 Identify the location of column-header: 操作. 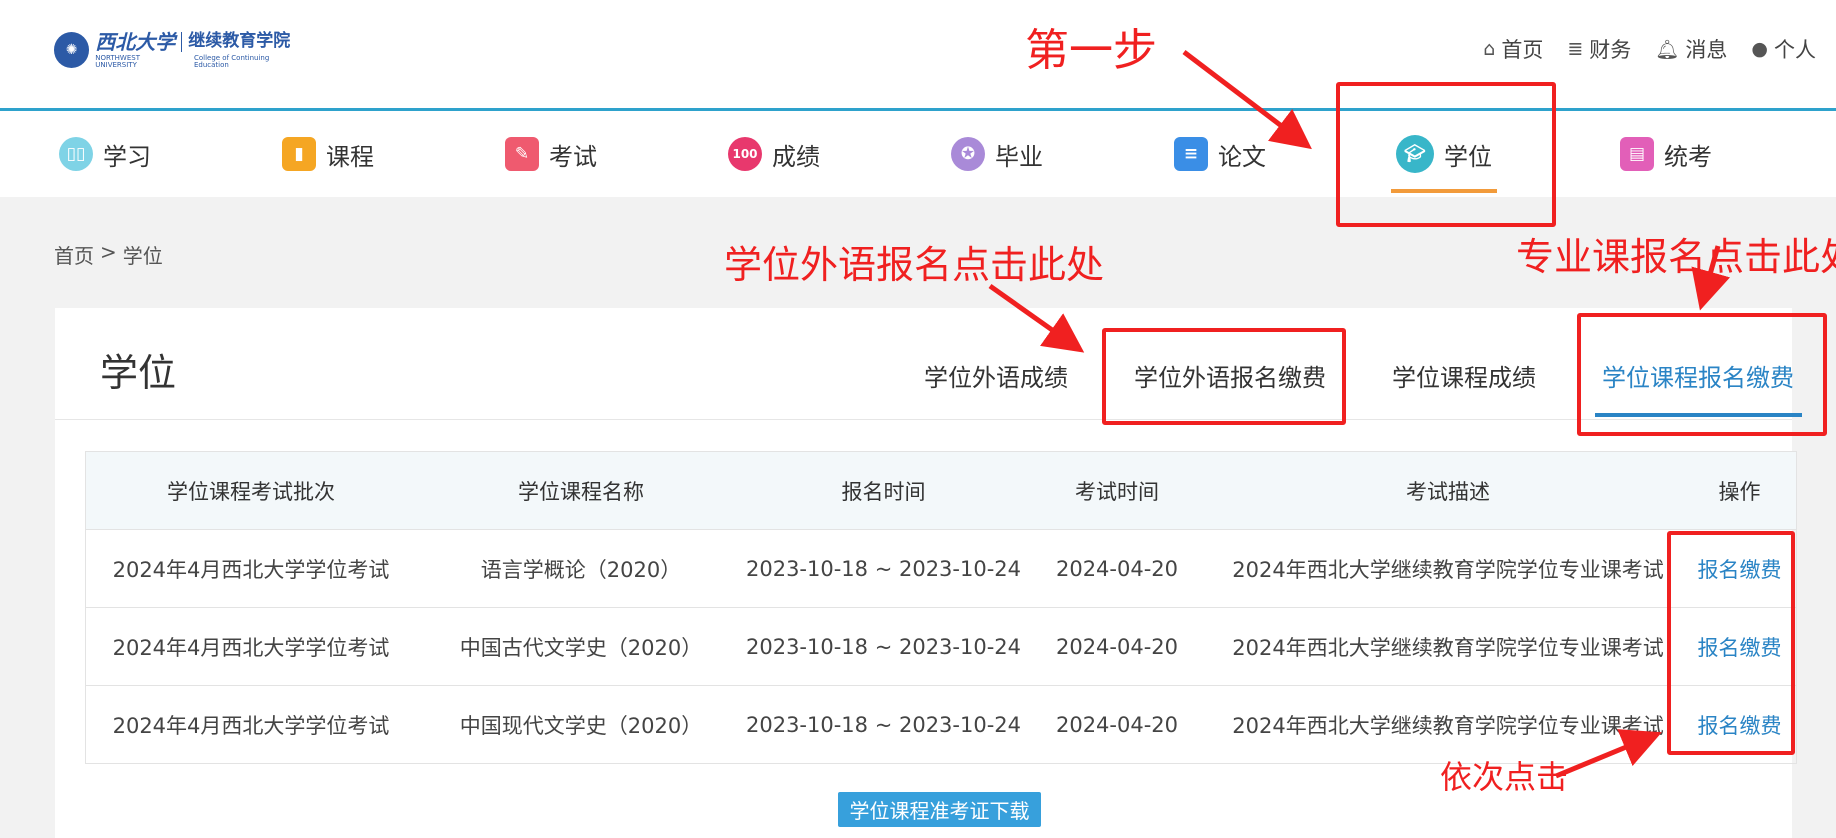
(1739, 491).